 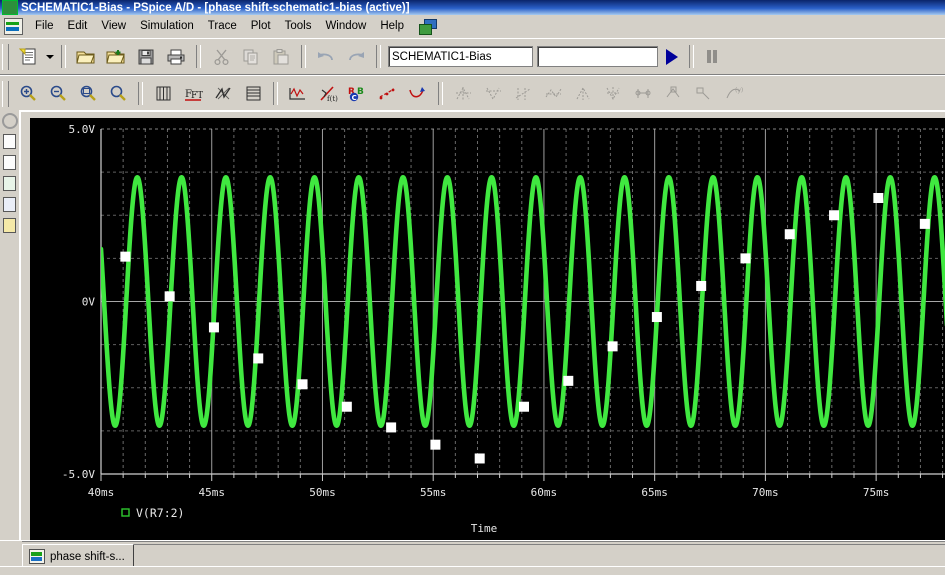 I want to click on x-axis-tick-label: 60ms, so click(x=544, y=492).